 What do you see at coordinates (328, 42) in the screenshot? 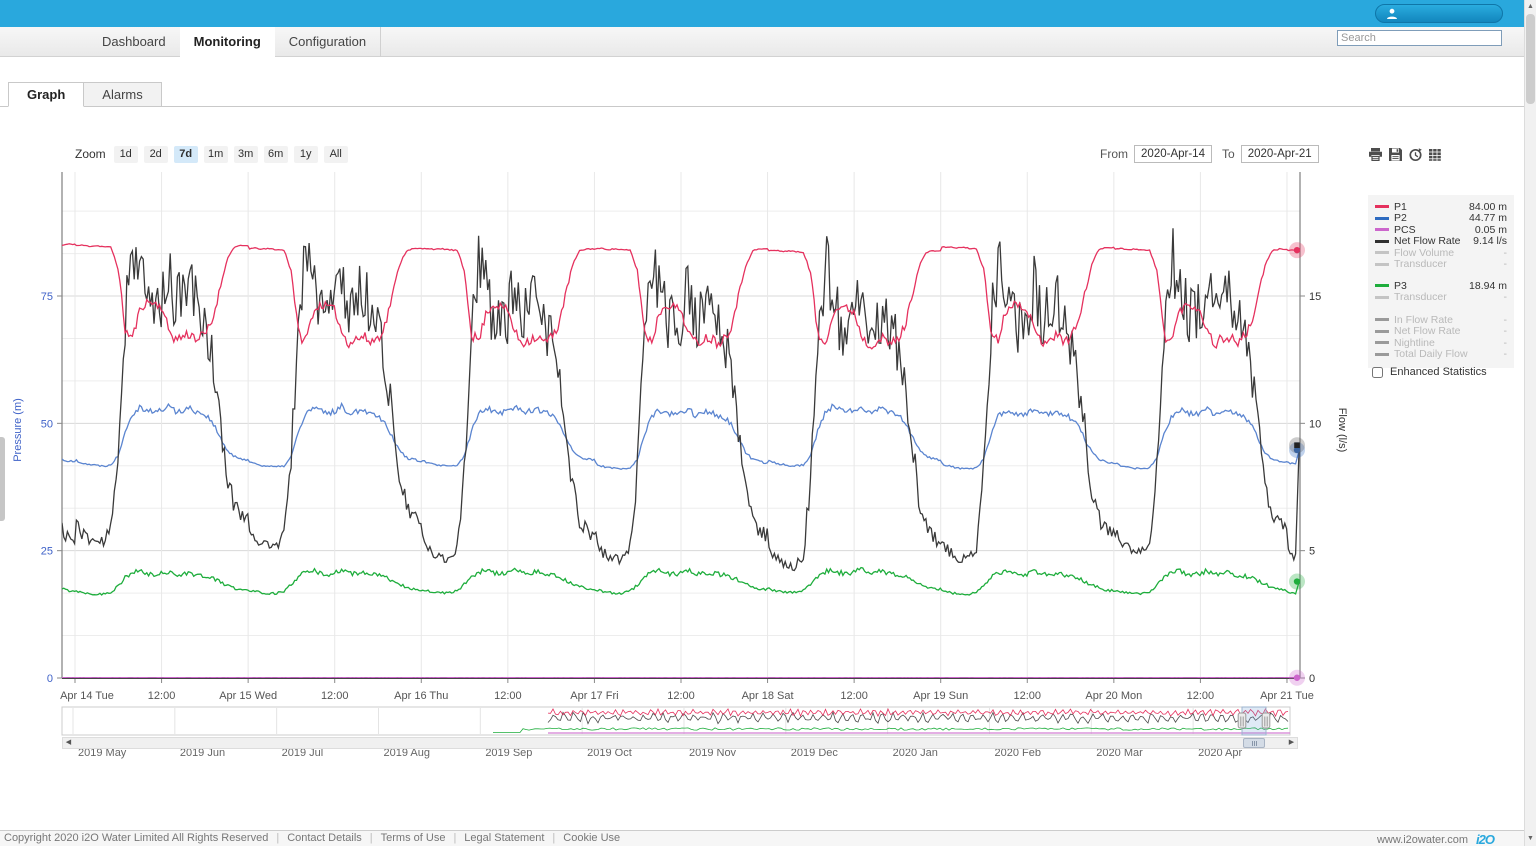
I see `nav-item-configuration: Configuration` at bounding box center [328, 42].